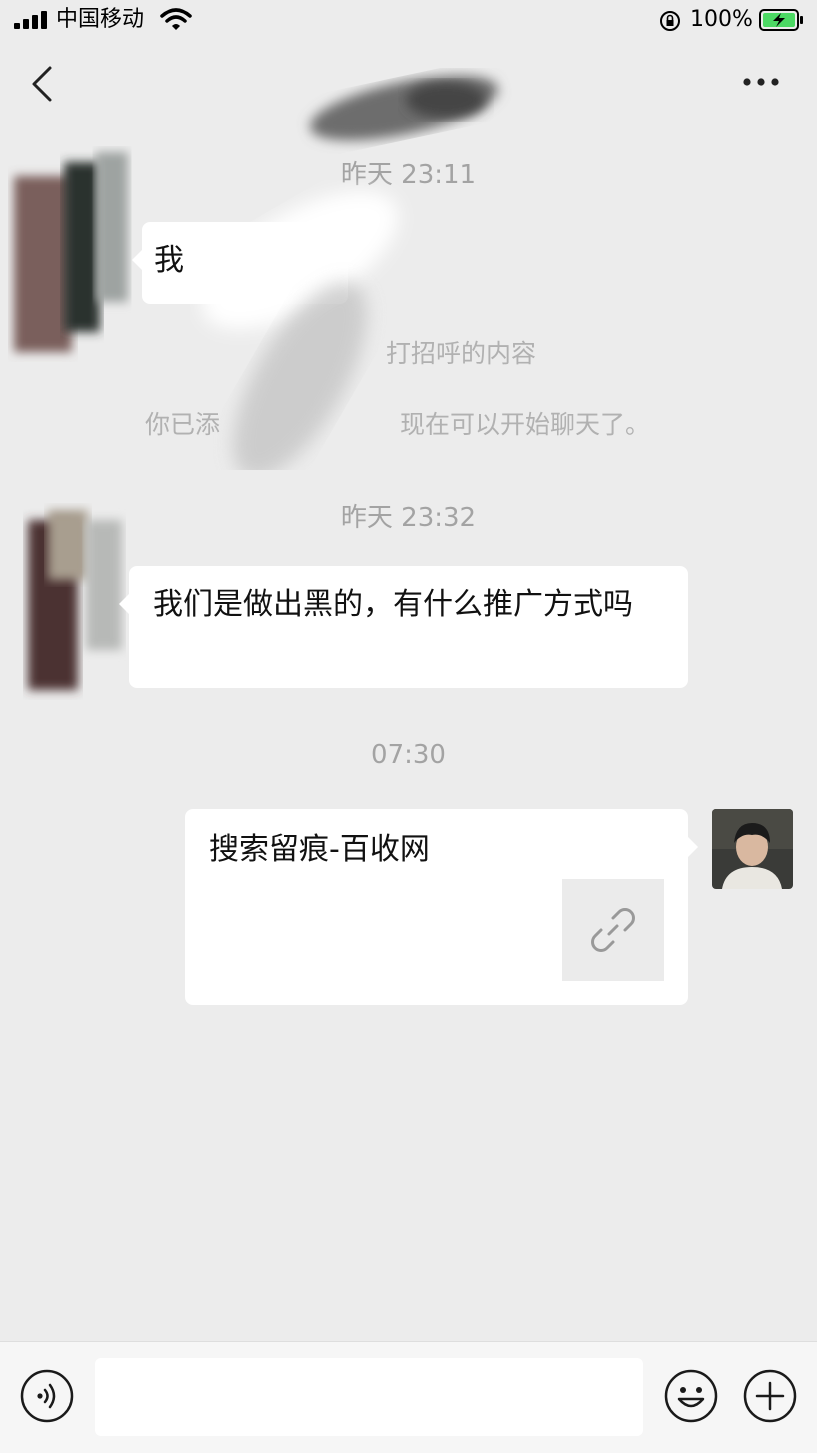 This screenshot has height=1453, width=817. Describe the element at coordinates (393, 604) in the screenshot. I see `message-text: 我们是做出黑的，有什么推广方式吗` at that location.